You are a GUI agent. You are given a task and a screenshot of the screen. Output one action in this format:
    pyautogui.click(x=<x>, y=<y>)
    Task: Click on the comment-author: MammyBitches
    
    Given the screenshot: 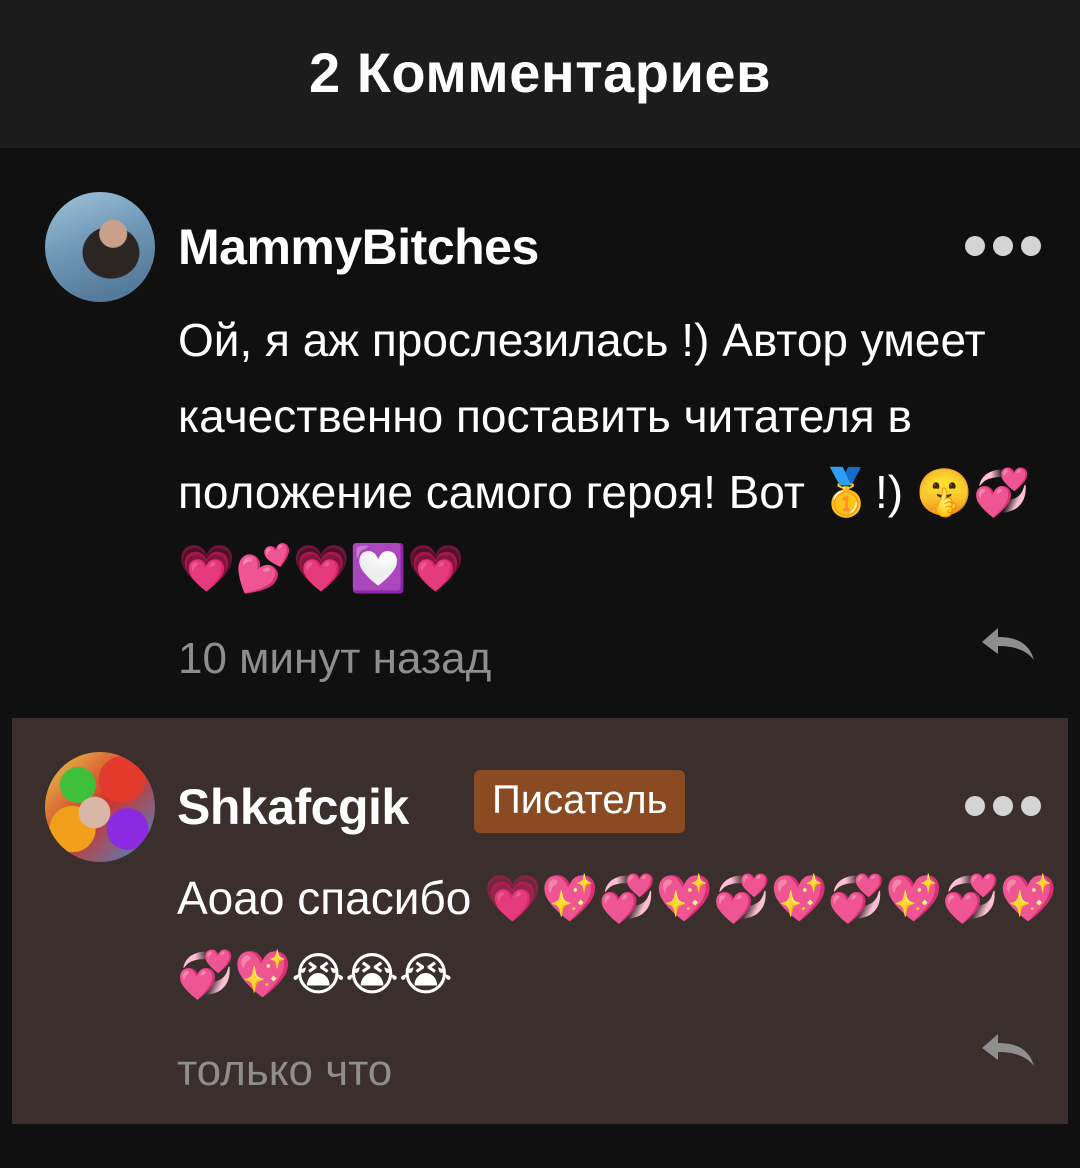 What is the action you would take?
    pyautogui.click(x=358, y=247)
    